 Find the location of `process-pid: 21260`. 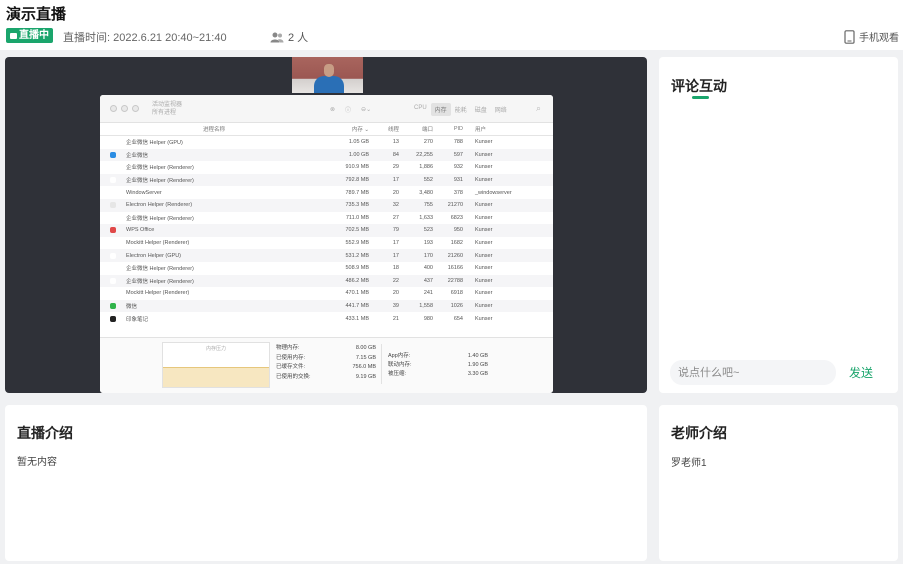

process-pid: 21260 is located at coordinates (455, 255).